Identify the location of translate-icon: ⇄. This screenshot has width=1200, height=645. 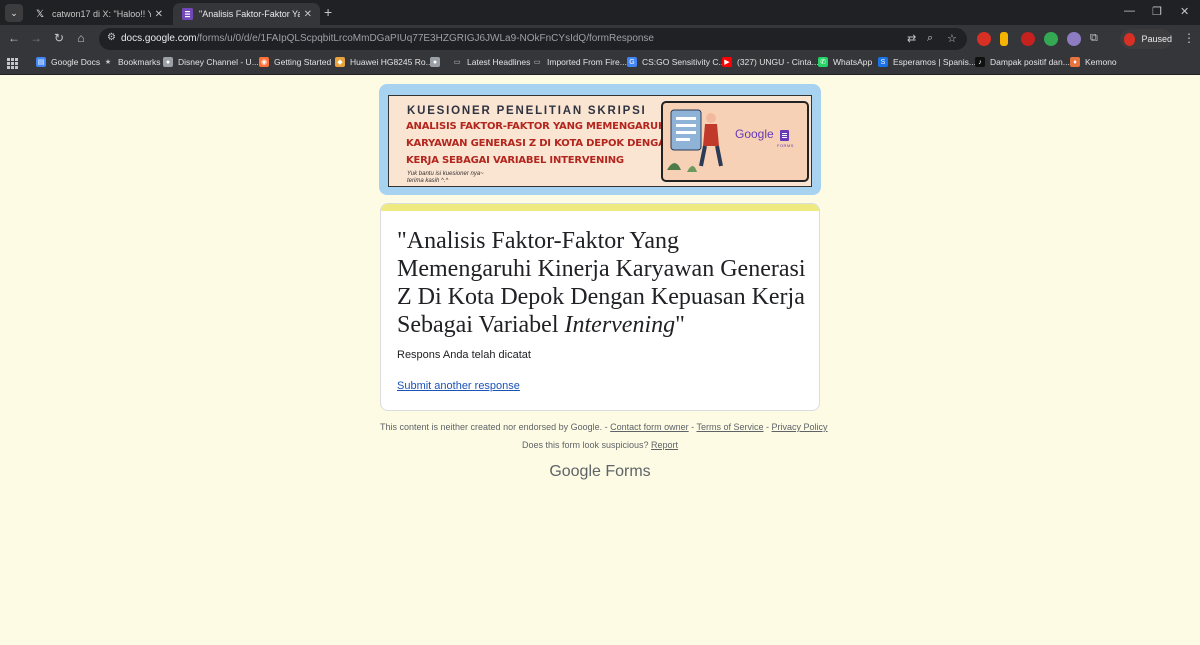
(911, 38).